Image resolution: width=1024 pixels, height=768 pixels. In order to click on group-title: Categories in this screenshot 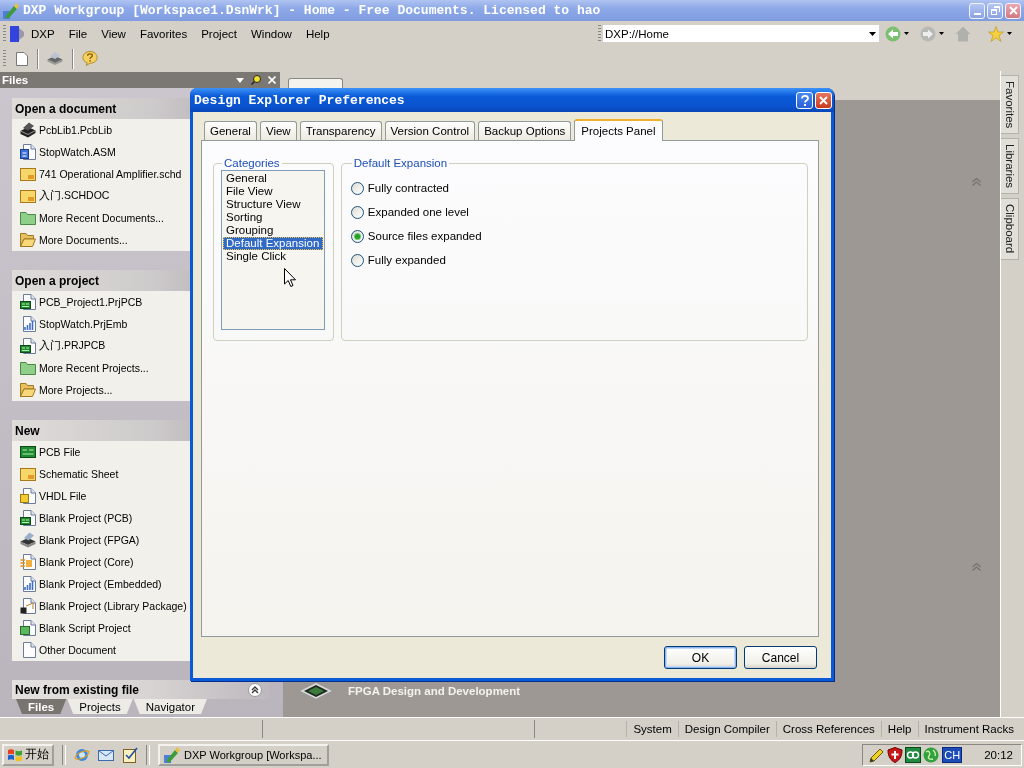, I will do `click(252, 163)`.